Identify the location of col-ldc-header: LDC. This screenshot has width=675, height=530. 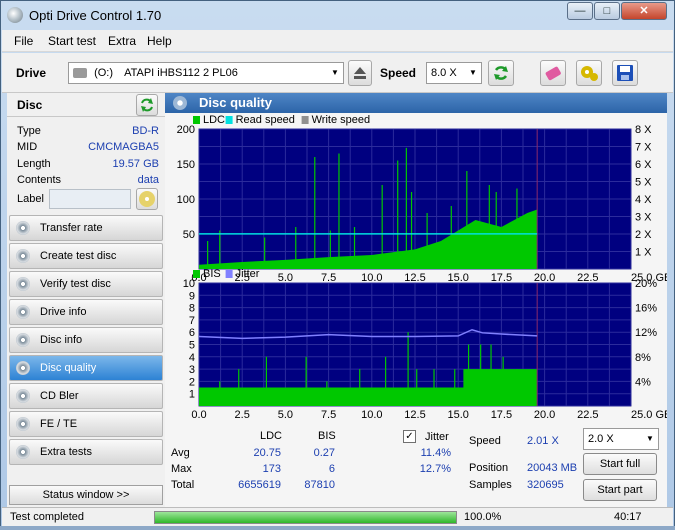
(271, 436).